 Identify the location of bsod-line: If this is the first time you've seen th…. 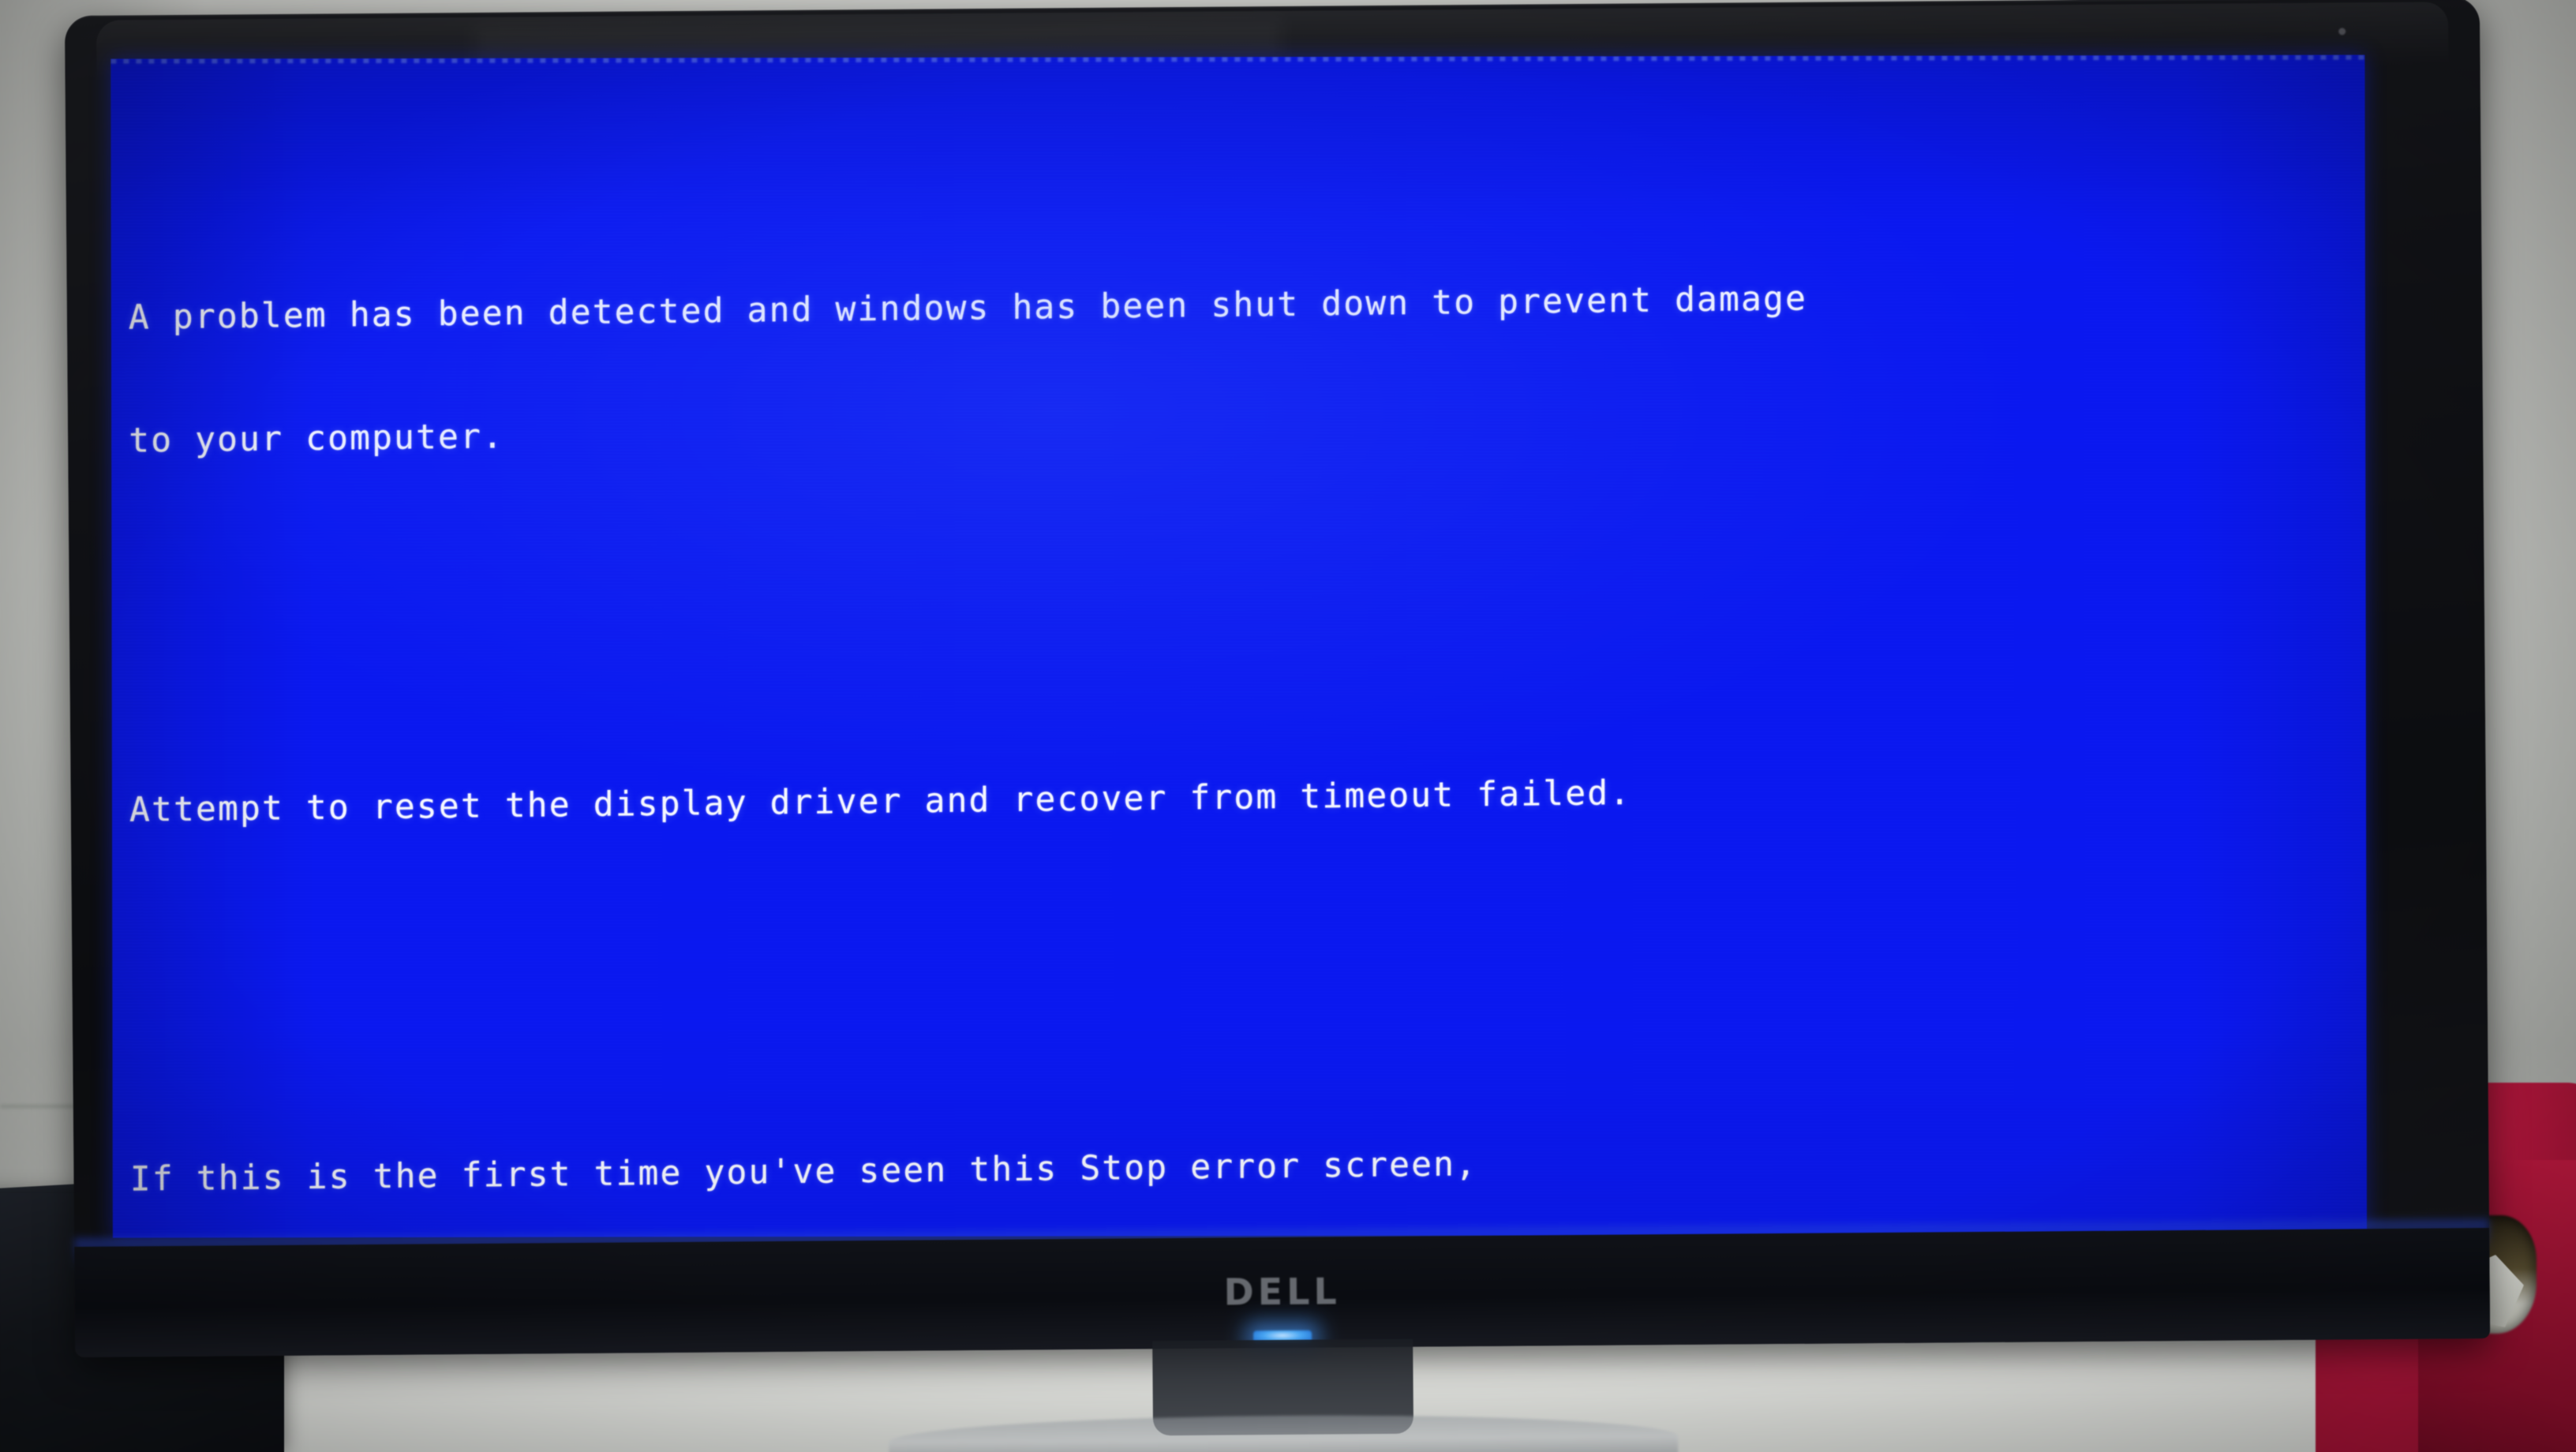
(803, 1171).